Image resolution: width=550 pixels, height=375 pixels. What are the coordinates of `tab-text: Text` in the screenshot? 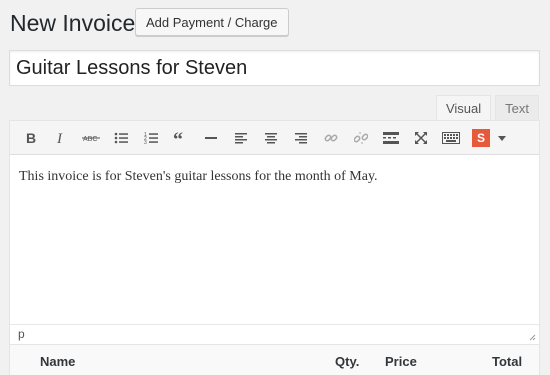 It's located at (517, 108).